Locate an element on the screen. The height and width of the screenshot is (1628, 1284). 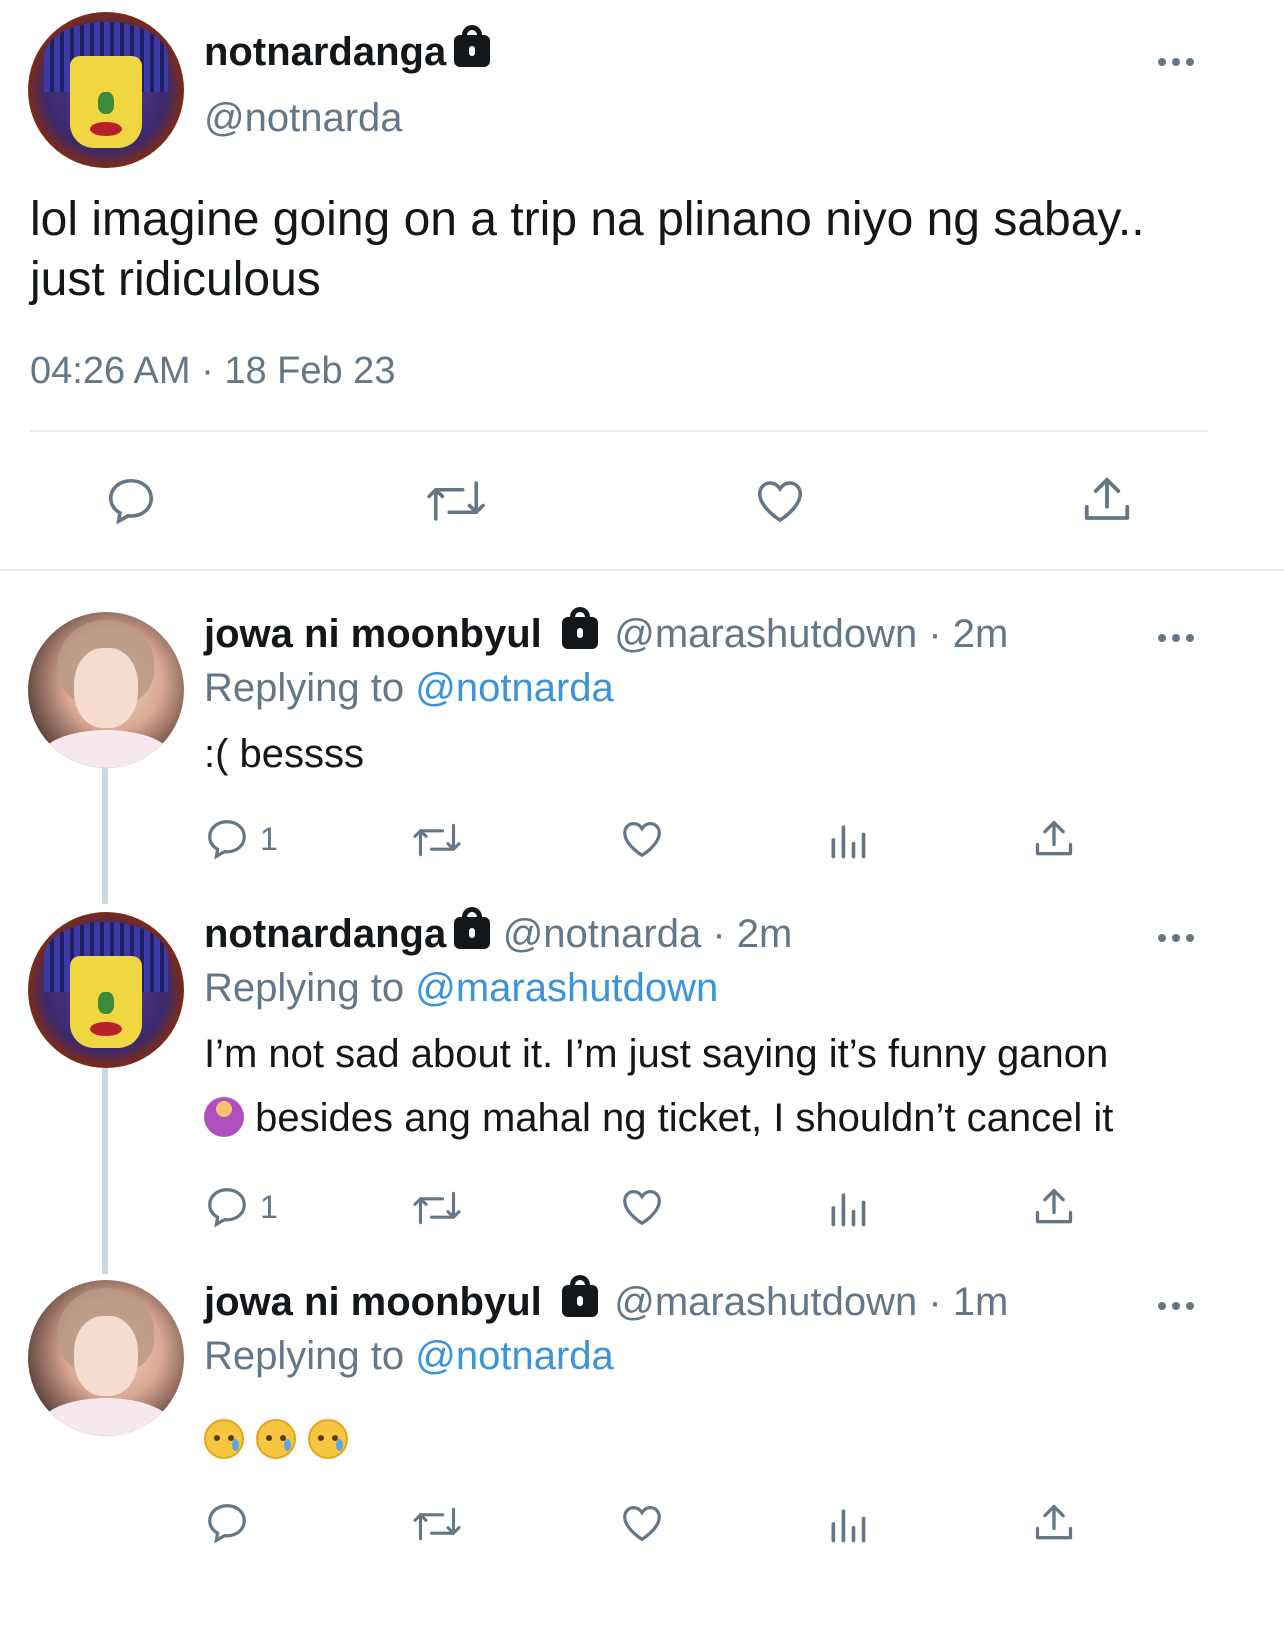
reply-header: notnardanga @notnarda · 2m is located at coordinates (498, 932).